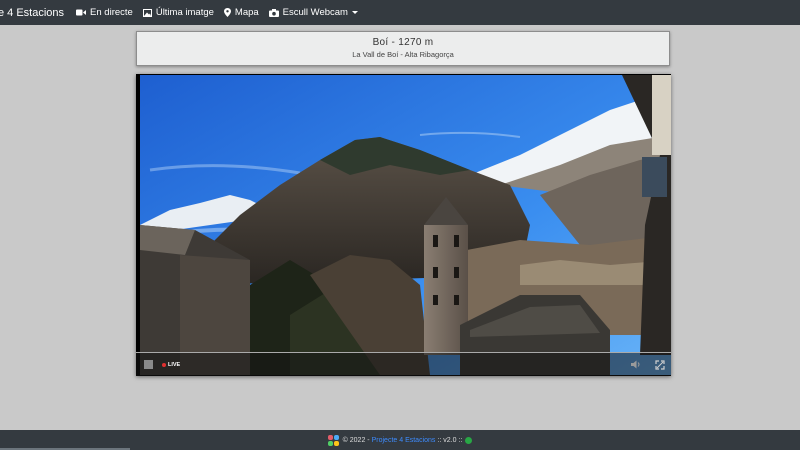 The image size is (800, 450). I want to click on volume-icon, so click(636, 364).